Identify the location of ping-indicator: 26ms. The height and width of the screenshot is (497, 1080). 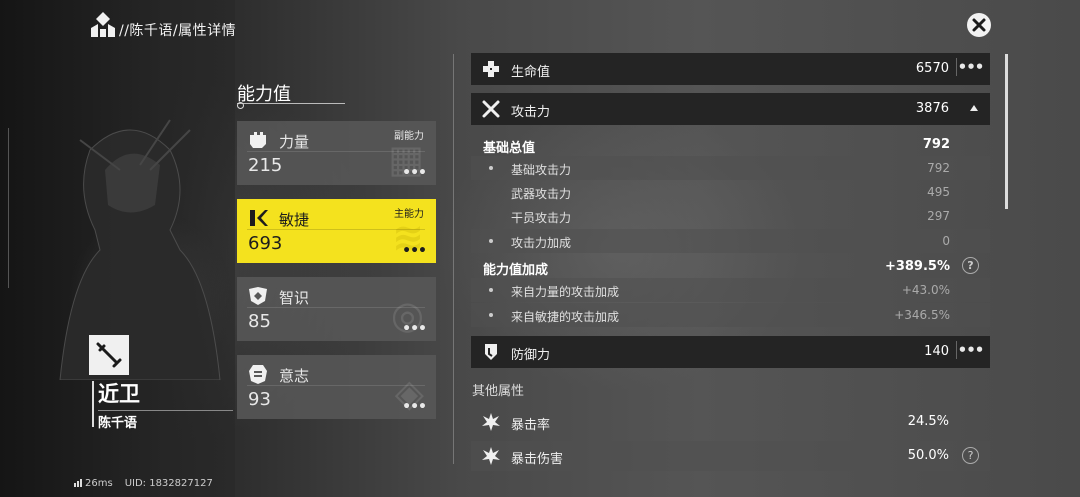
(93, 483).